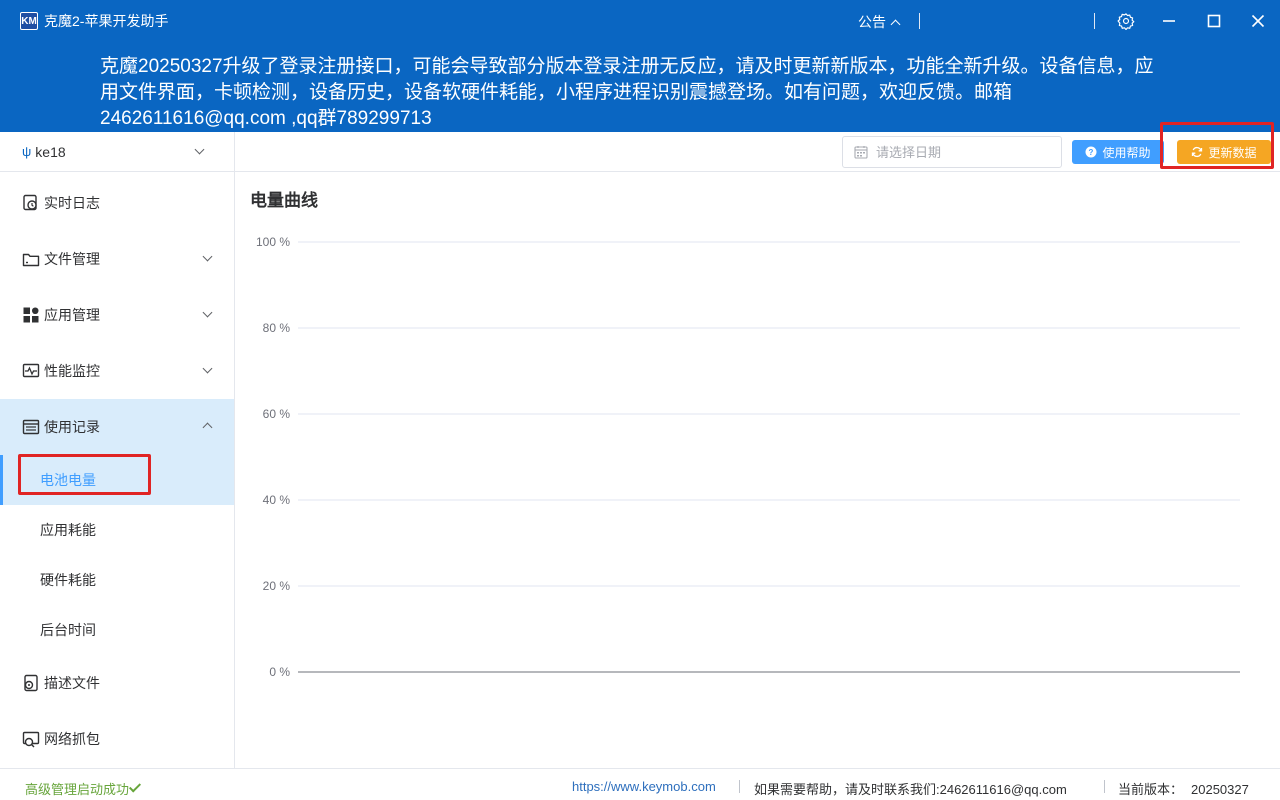 This screenshot has height=800, width=1280. Describe the element at coordinates (1126, 152) in the screenshot. I see `help-button-label: 使用帮助` at that location.